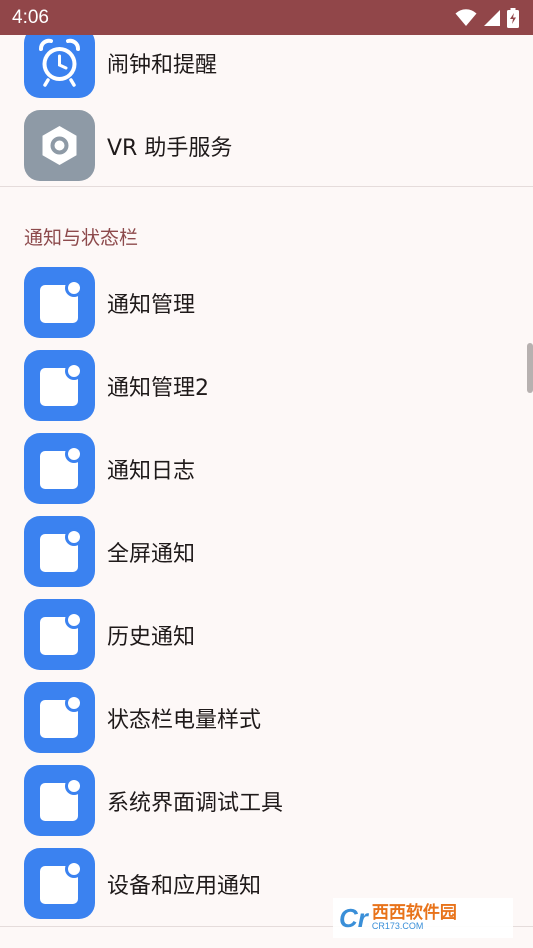 The height and width of the screenshot is (948, 533). Describe the element at coordinates (162, 65) in the screenshot. I see `list-item-label: 闹钟和提醒` at that location.